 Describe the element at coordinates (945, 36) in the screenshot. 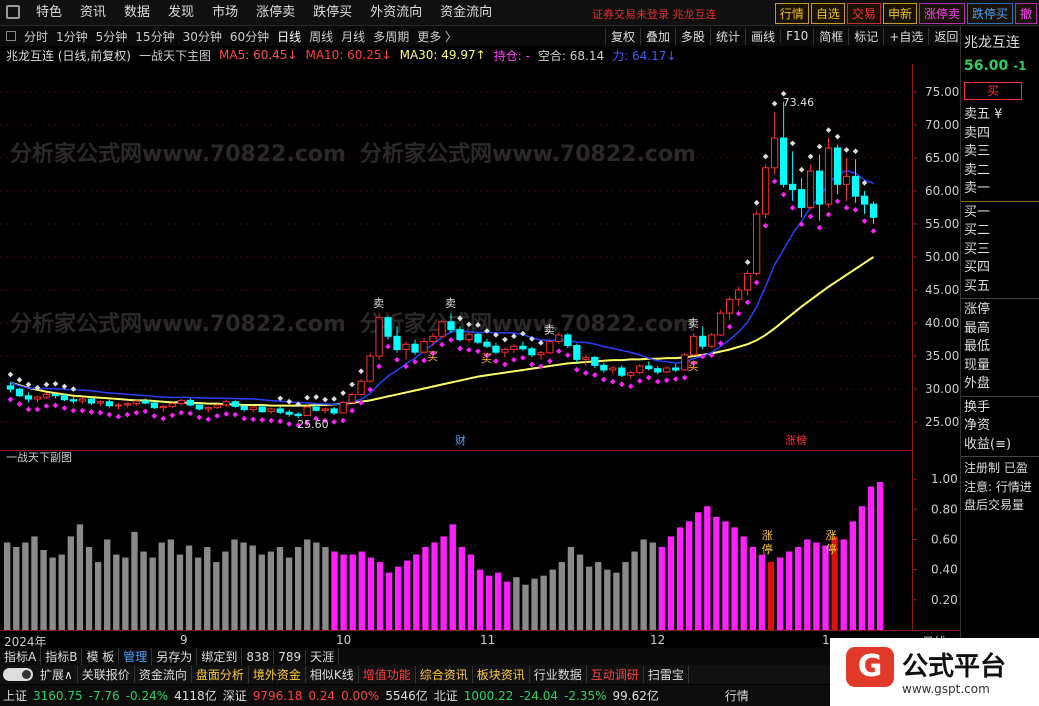

I see `tool-back: 返回` at that location.